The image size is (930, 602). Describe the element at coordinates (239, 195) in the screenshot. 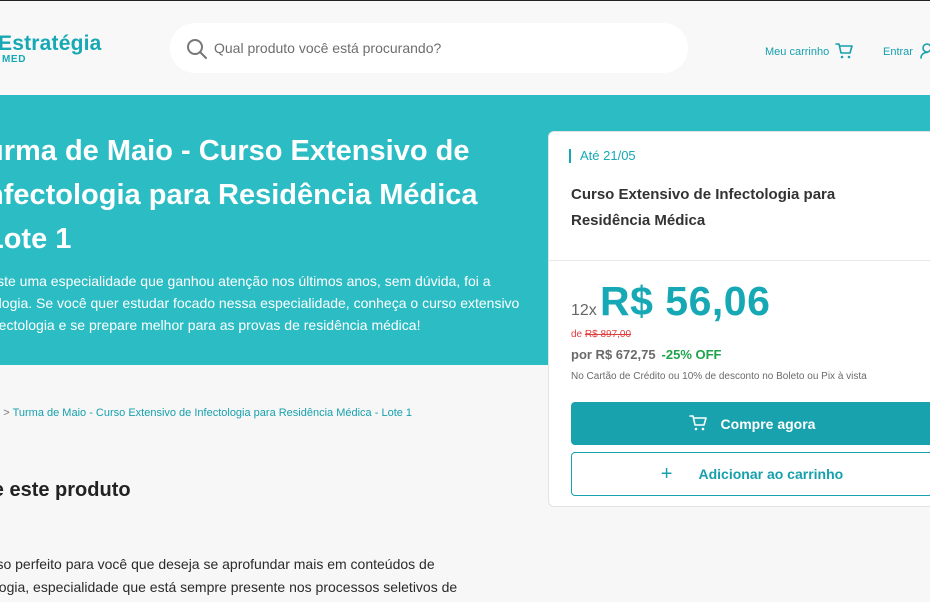

I see `course-title-line: nfectologia para Residência Médica` at that location.